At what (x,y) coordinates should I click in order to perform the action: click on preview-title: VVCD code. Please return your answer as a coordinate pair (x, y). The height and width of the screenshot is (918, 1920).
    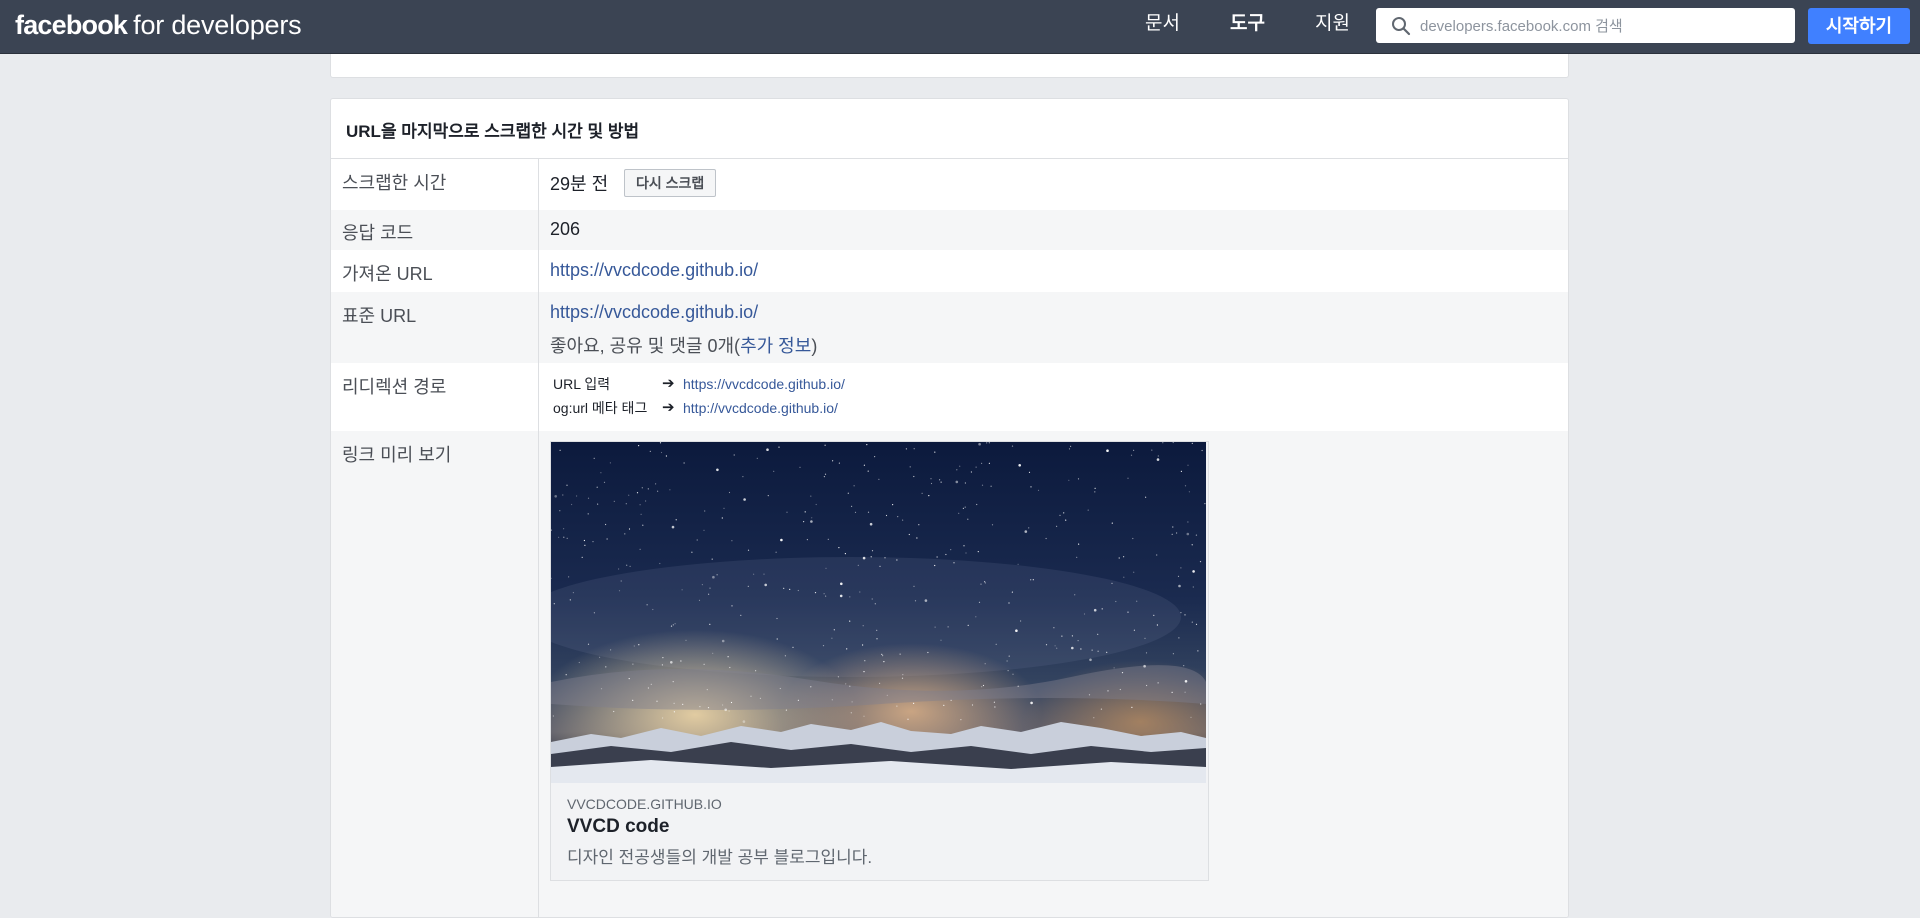
    Looking at the image, I should click on (618, 826).